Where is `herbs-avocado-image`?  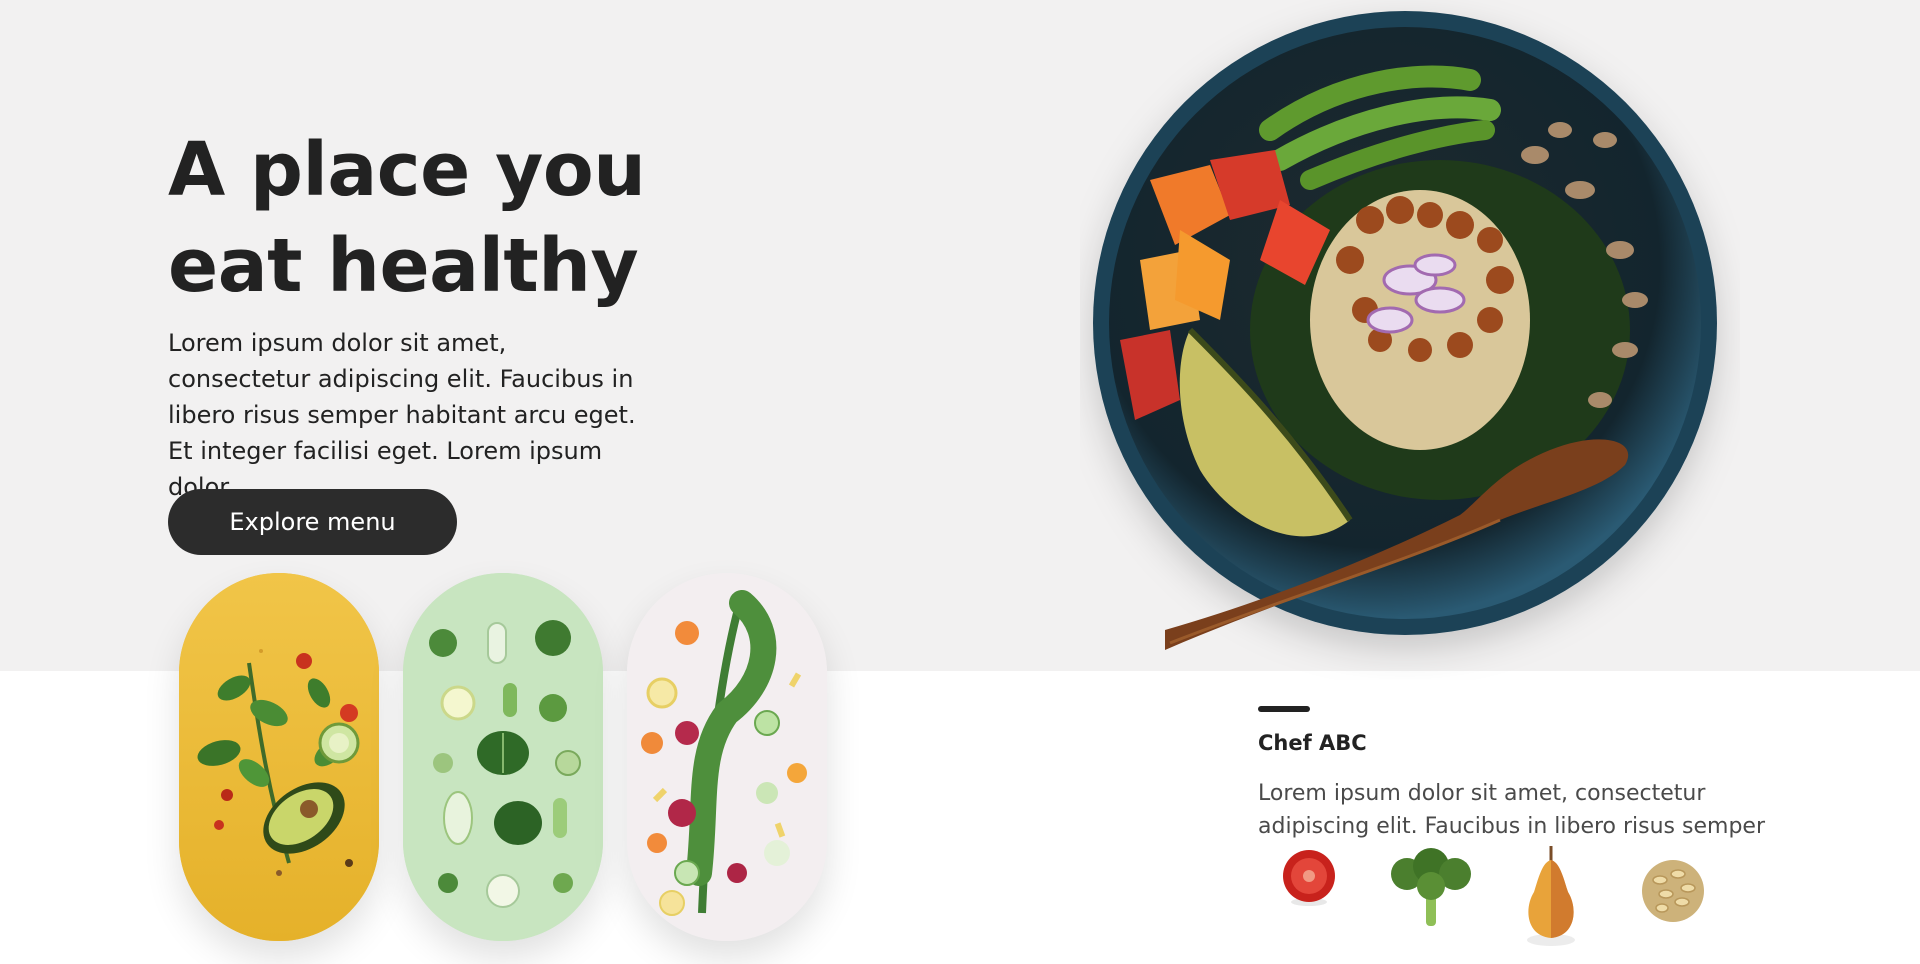 herbs-avocado-image is located at coordinates (279, 757).